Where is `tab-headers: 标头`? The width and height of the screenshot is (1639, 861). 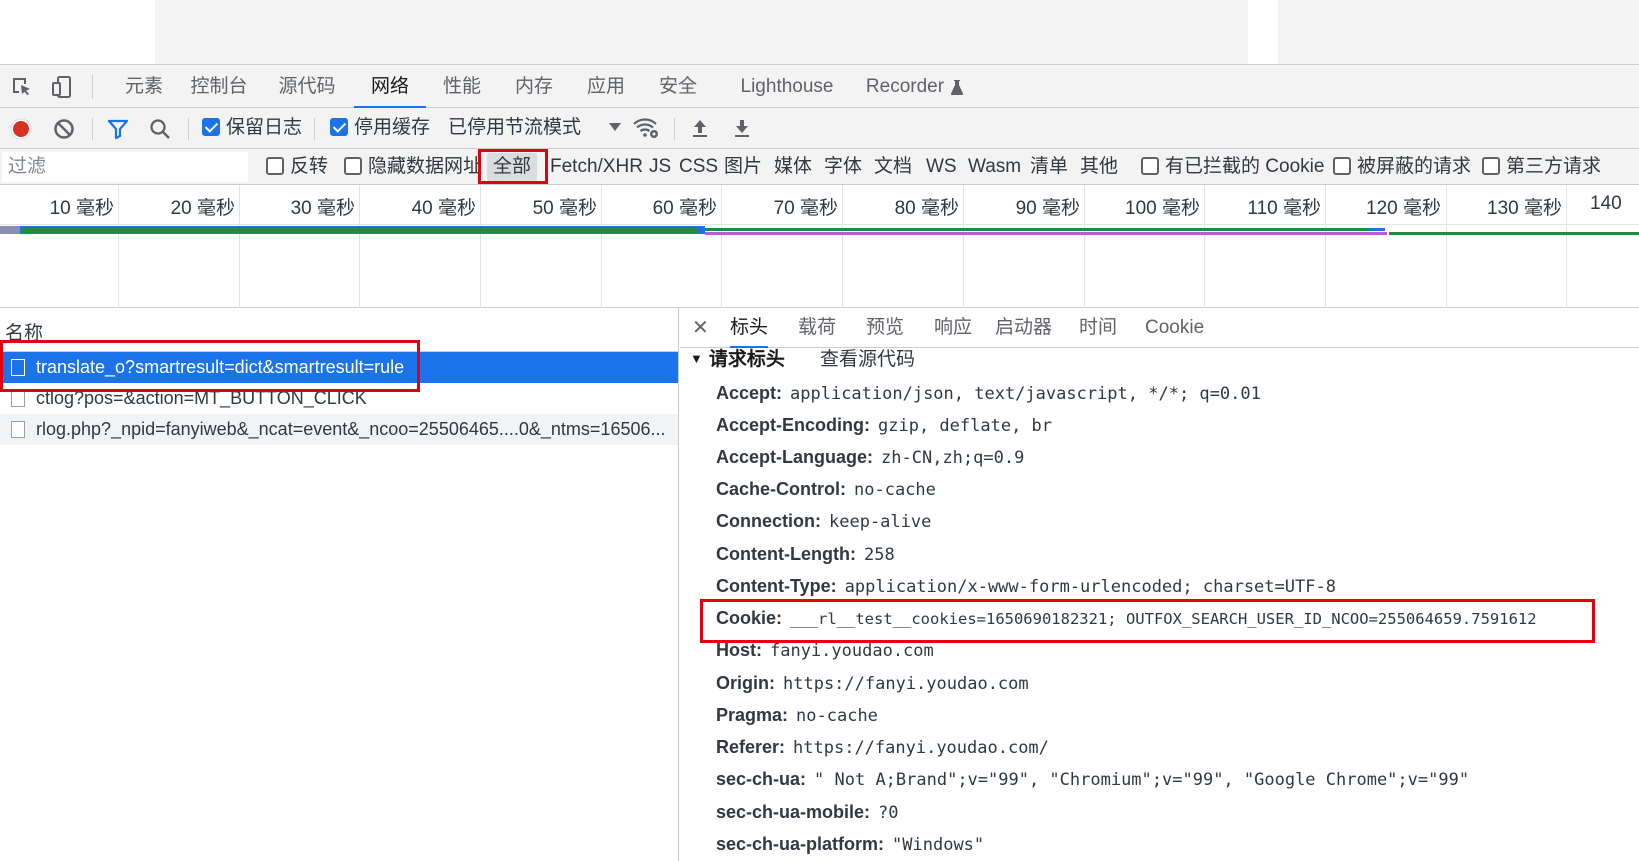
tab-headers: 标头 is located at coordinates (749, 328).